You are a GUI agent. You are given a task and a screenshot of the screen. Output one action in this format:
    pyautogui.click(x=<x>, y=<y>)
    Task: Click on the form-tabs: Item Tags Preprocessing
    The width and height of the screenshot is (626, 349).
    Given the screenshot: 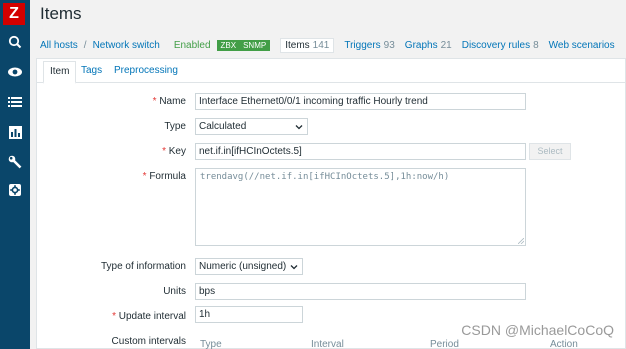 What is the action you would take?
    pyautogui.click(x=331, y=71)
    